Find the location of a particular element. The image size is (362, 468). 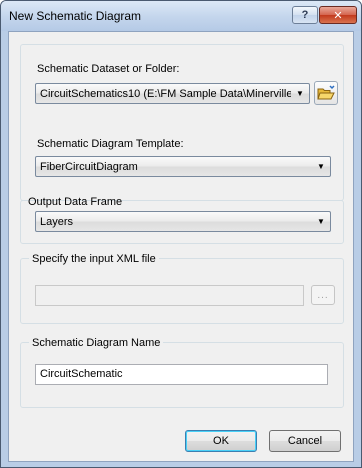

help-button: ? is located at coordinates (305, 15).